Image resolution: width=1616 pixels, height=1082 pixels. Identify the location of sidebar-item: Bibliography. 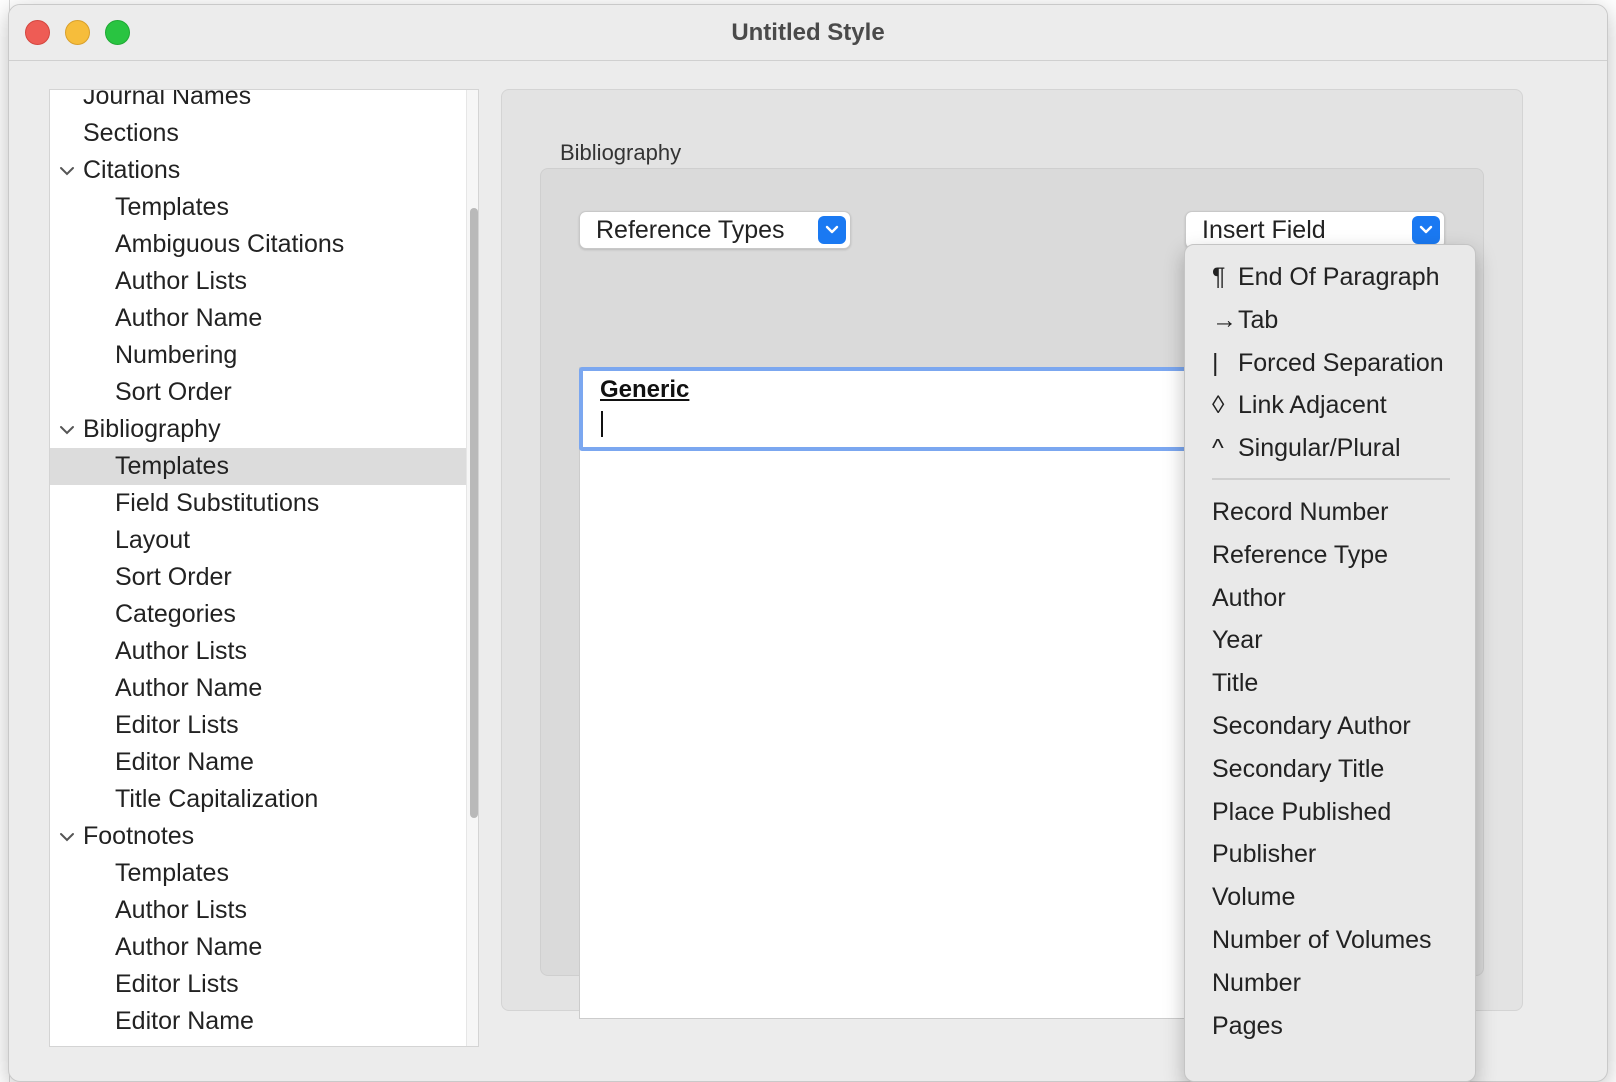
(258, 429).